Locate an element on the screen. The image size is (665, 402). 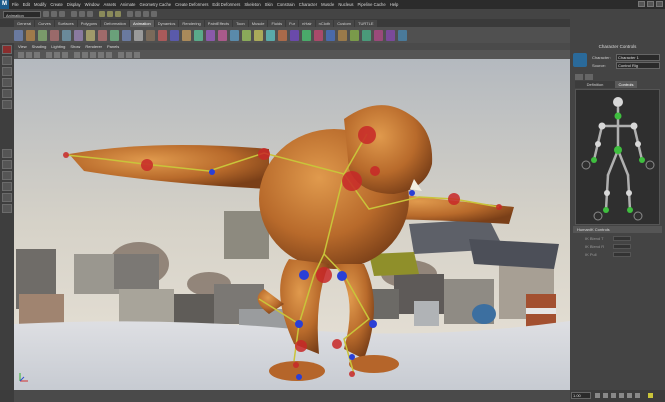
tab-nhair: nHair is located at coordinates (307, 23).